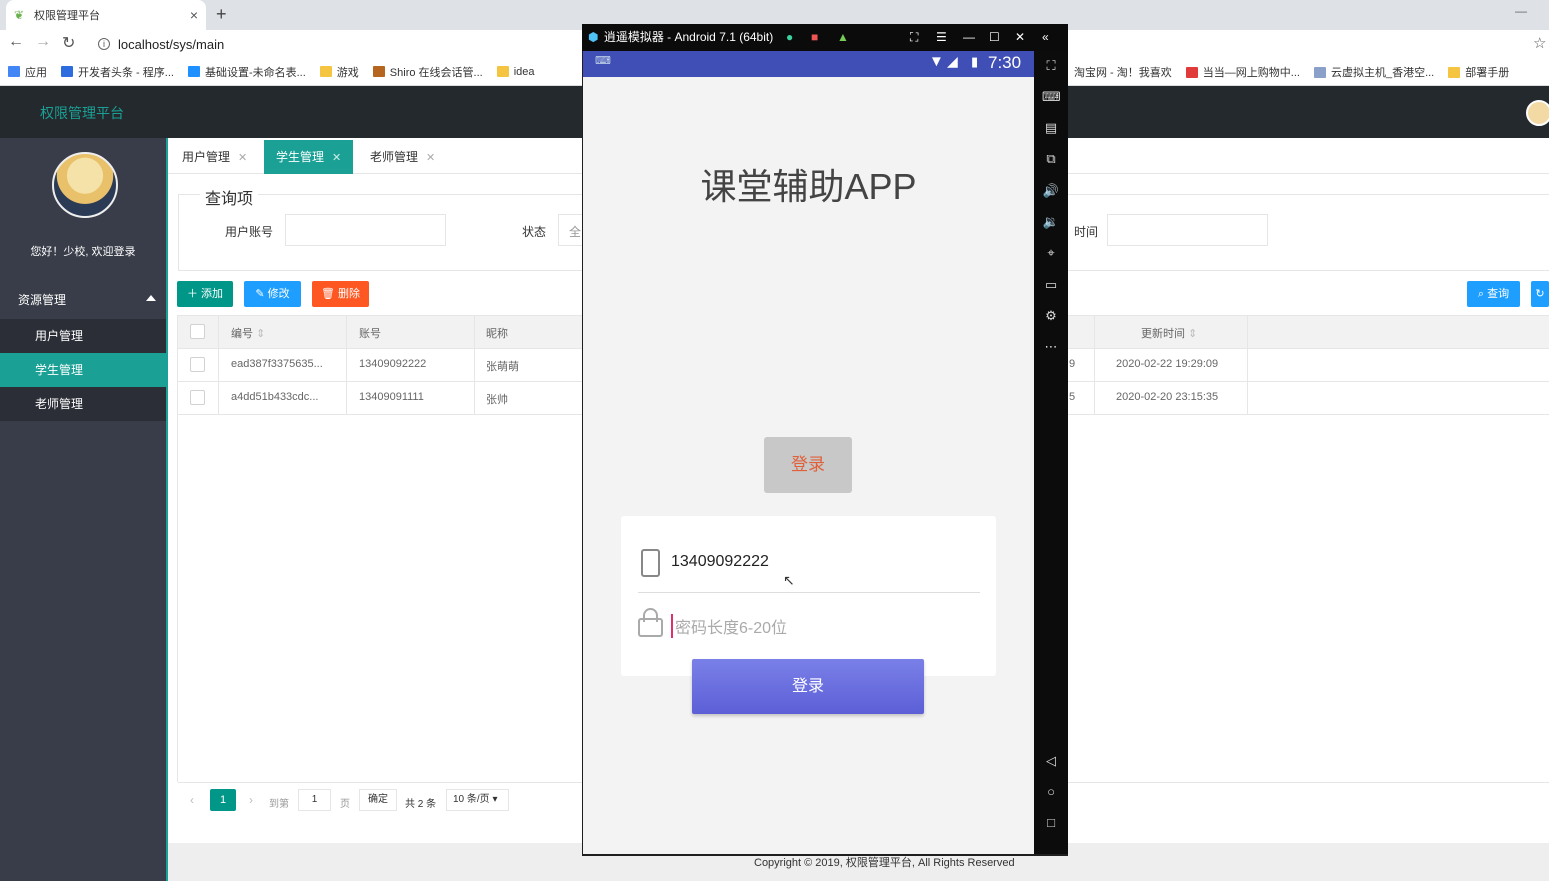 Image resolution: width=1549 pixels, height=881 pixels. Describe the element at coordinates (345, 804) in the screenshot. I see `page-suffix: 页` at that location.